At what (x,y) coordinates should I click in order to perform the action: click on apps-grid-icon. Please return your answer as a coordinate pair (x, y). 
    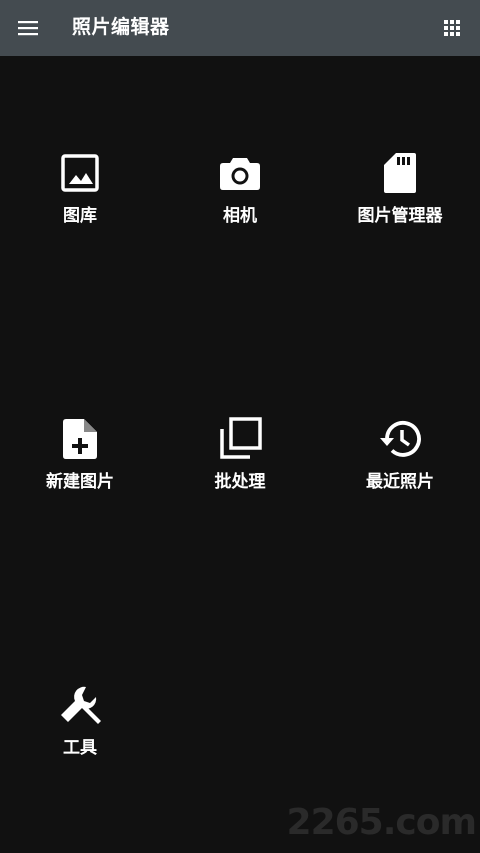
    Looking at the image, I should click on (452, 28).